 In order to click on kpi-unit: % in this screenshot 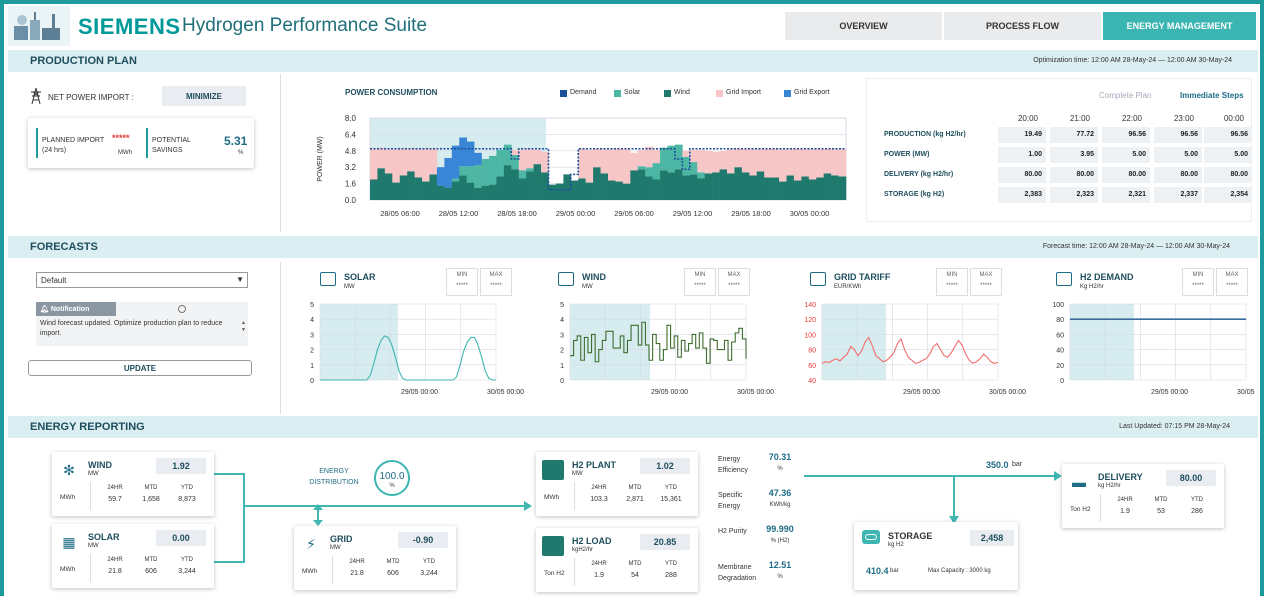, I will do `click(780, 469)`.